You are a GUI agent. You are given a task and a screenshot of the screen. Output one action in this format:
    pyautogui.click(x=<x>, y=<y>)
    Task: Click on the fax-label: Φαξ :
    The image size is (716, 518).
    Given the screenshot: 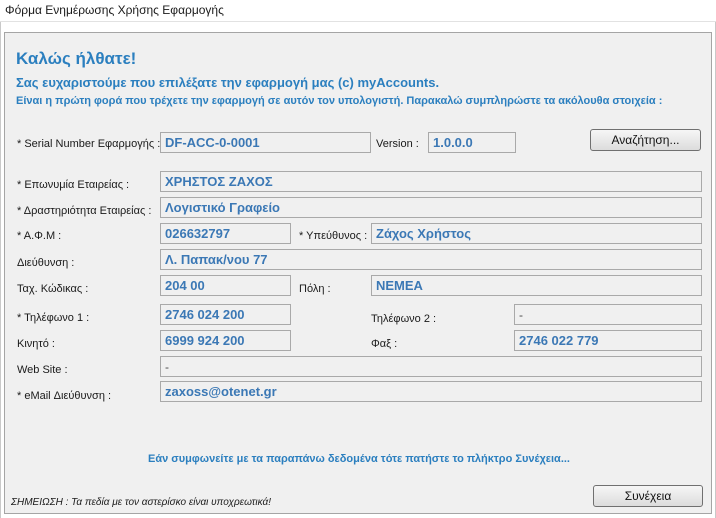 What is the action you would take?
    pyautogui.click(x=384, y=344)
    